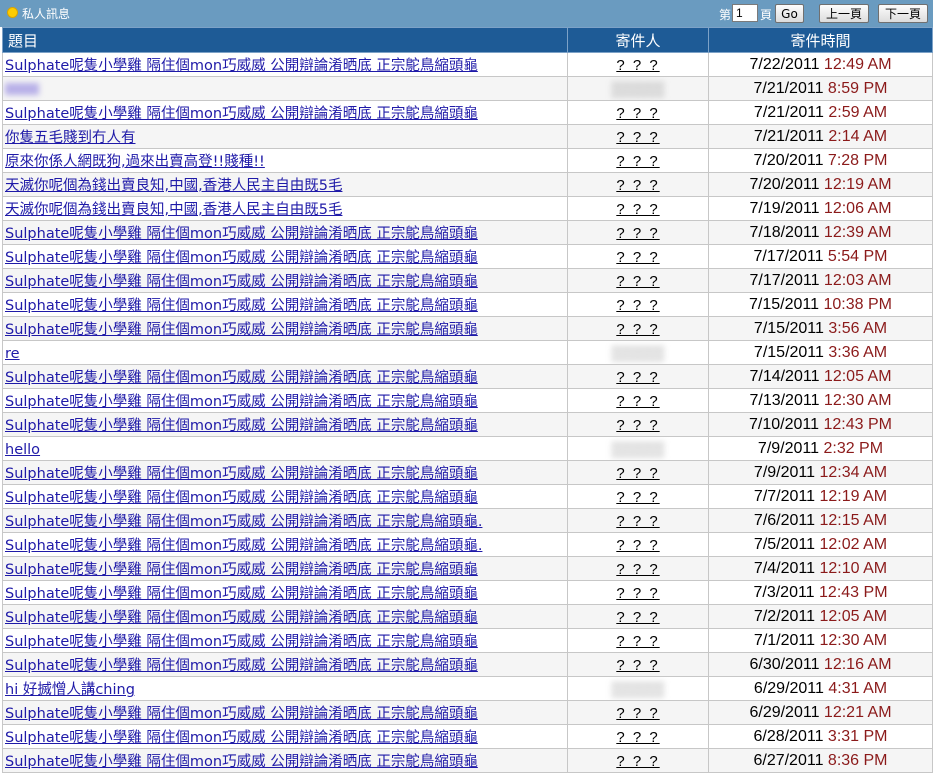 The image size is (933, 774). What do you see at coordinates (820, 352) in the screenshot?
I see `sent-time-cell: 7/15/2011 3:36 AM` at bounding box center [820, 352].